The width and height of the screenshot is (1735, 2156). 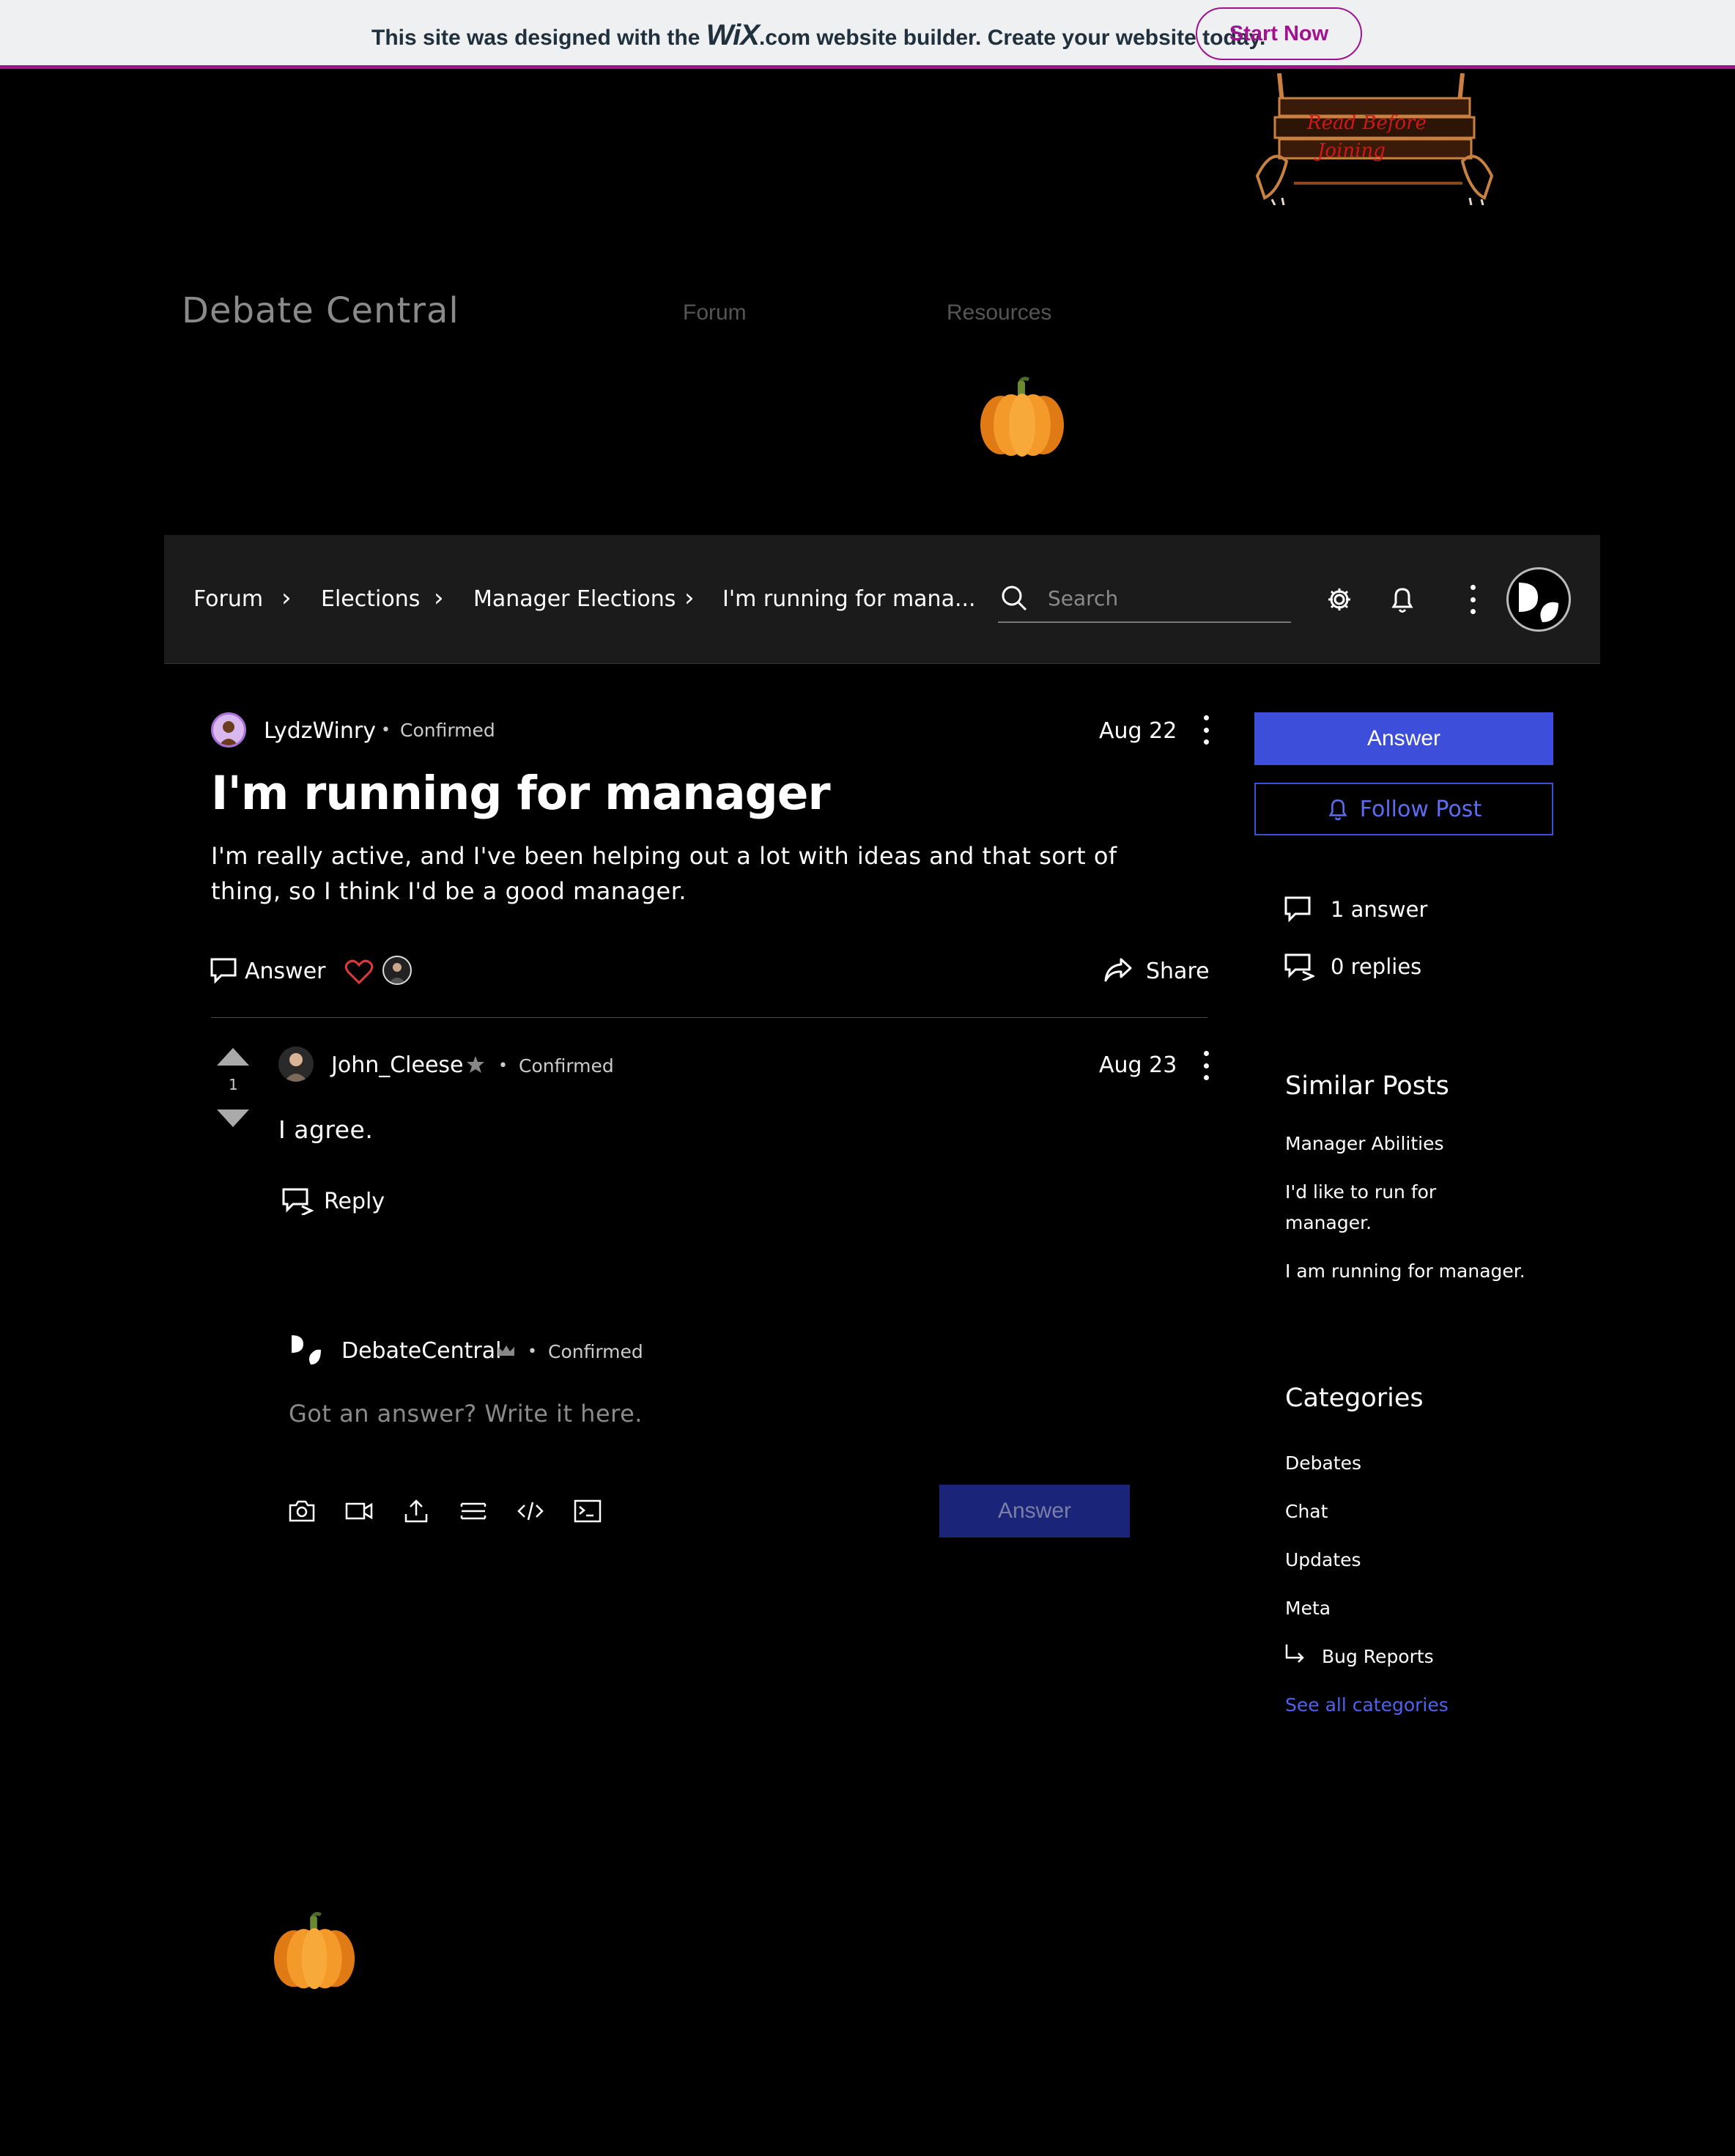 What do you see at coordinates (1138, 731) in the screenshot?
I see `post-date: Aug 22` at bounding box center [1138, 731].